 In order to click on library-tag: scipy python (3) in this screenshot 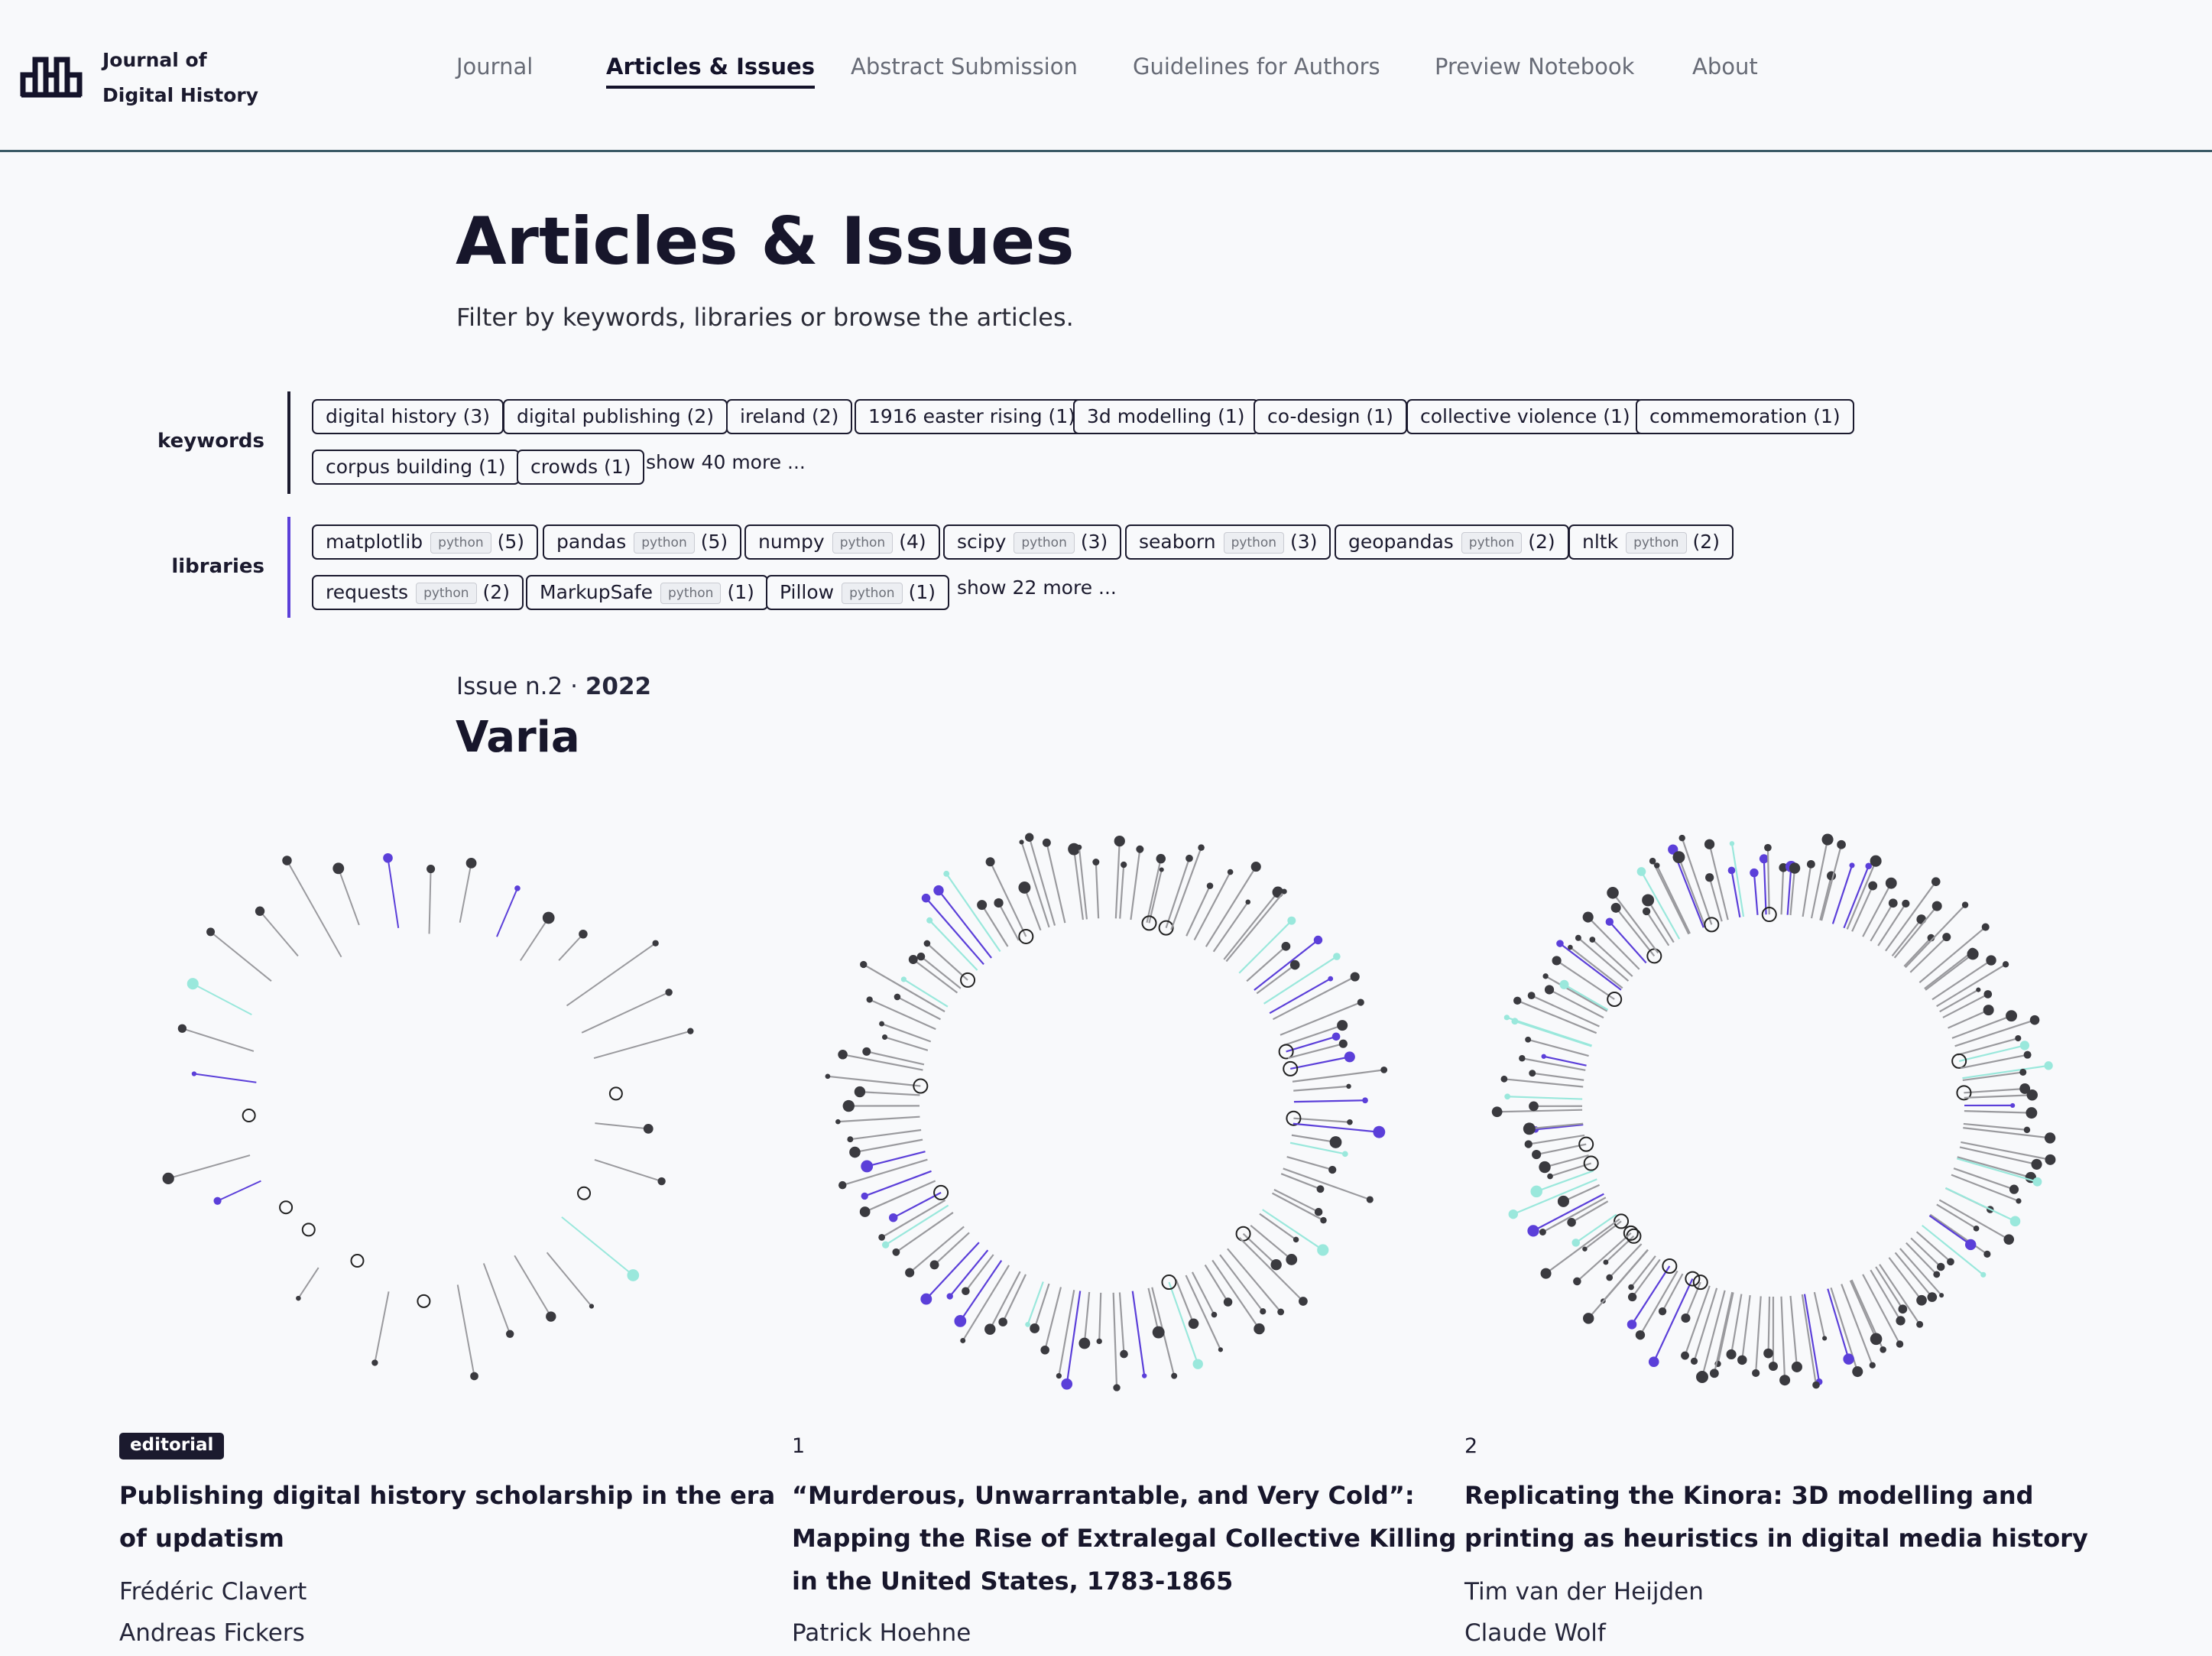, I will do `click(1032, 542)`.